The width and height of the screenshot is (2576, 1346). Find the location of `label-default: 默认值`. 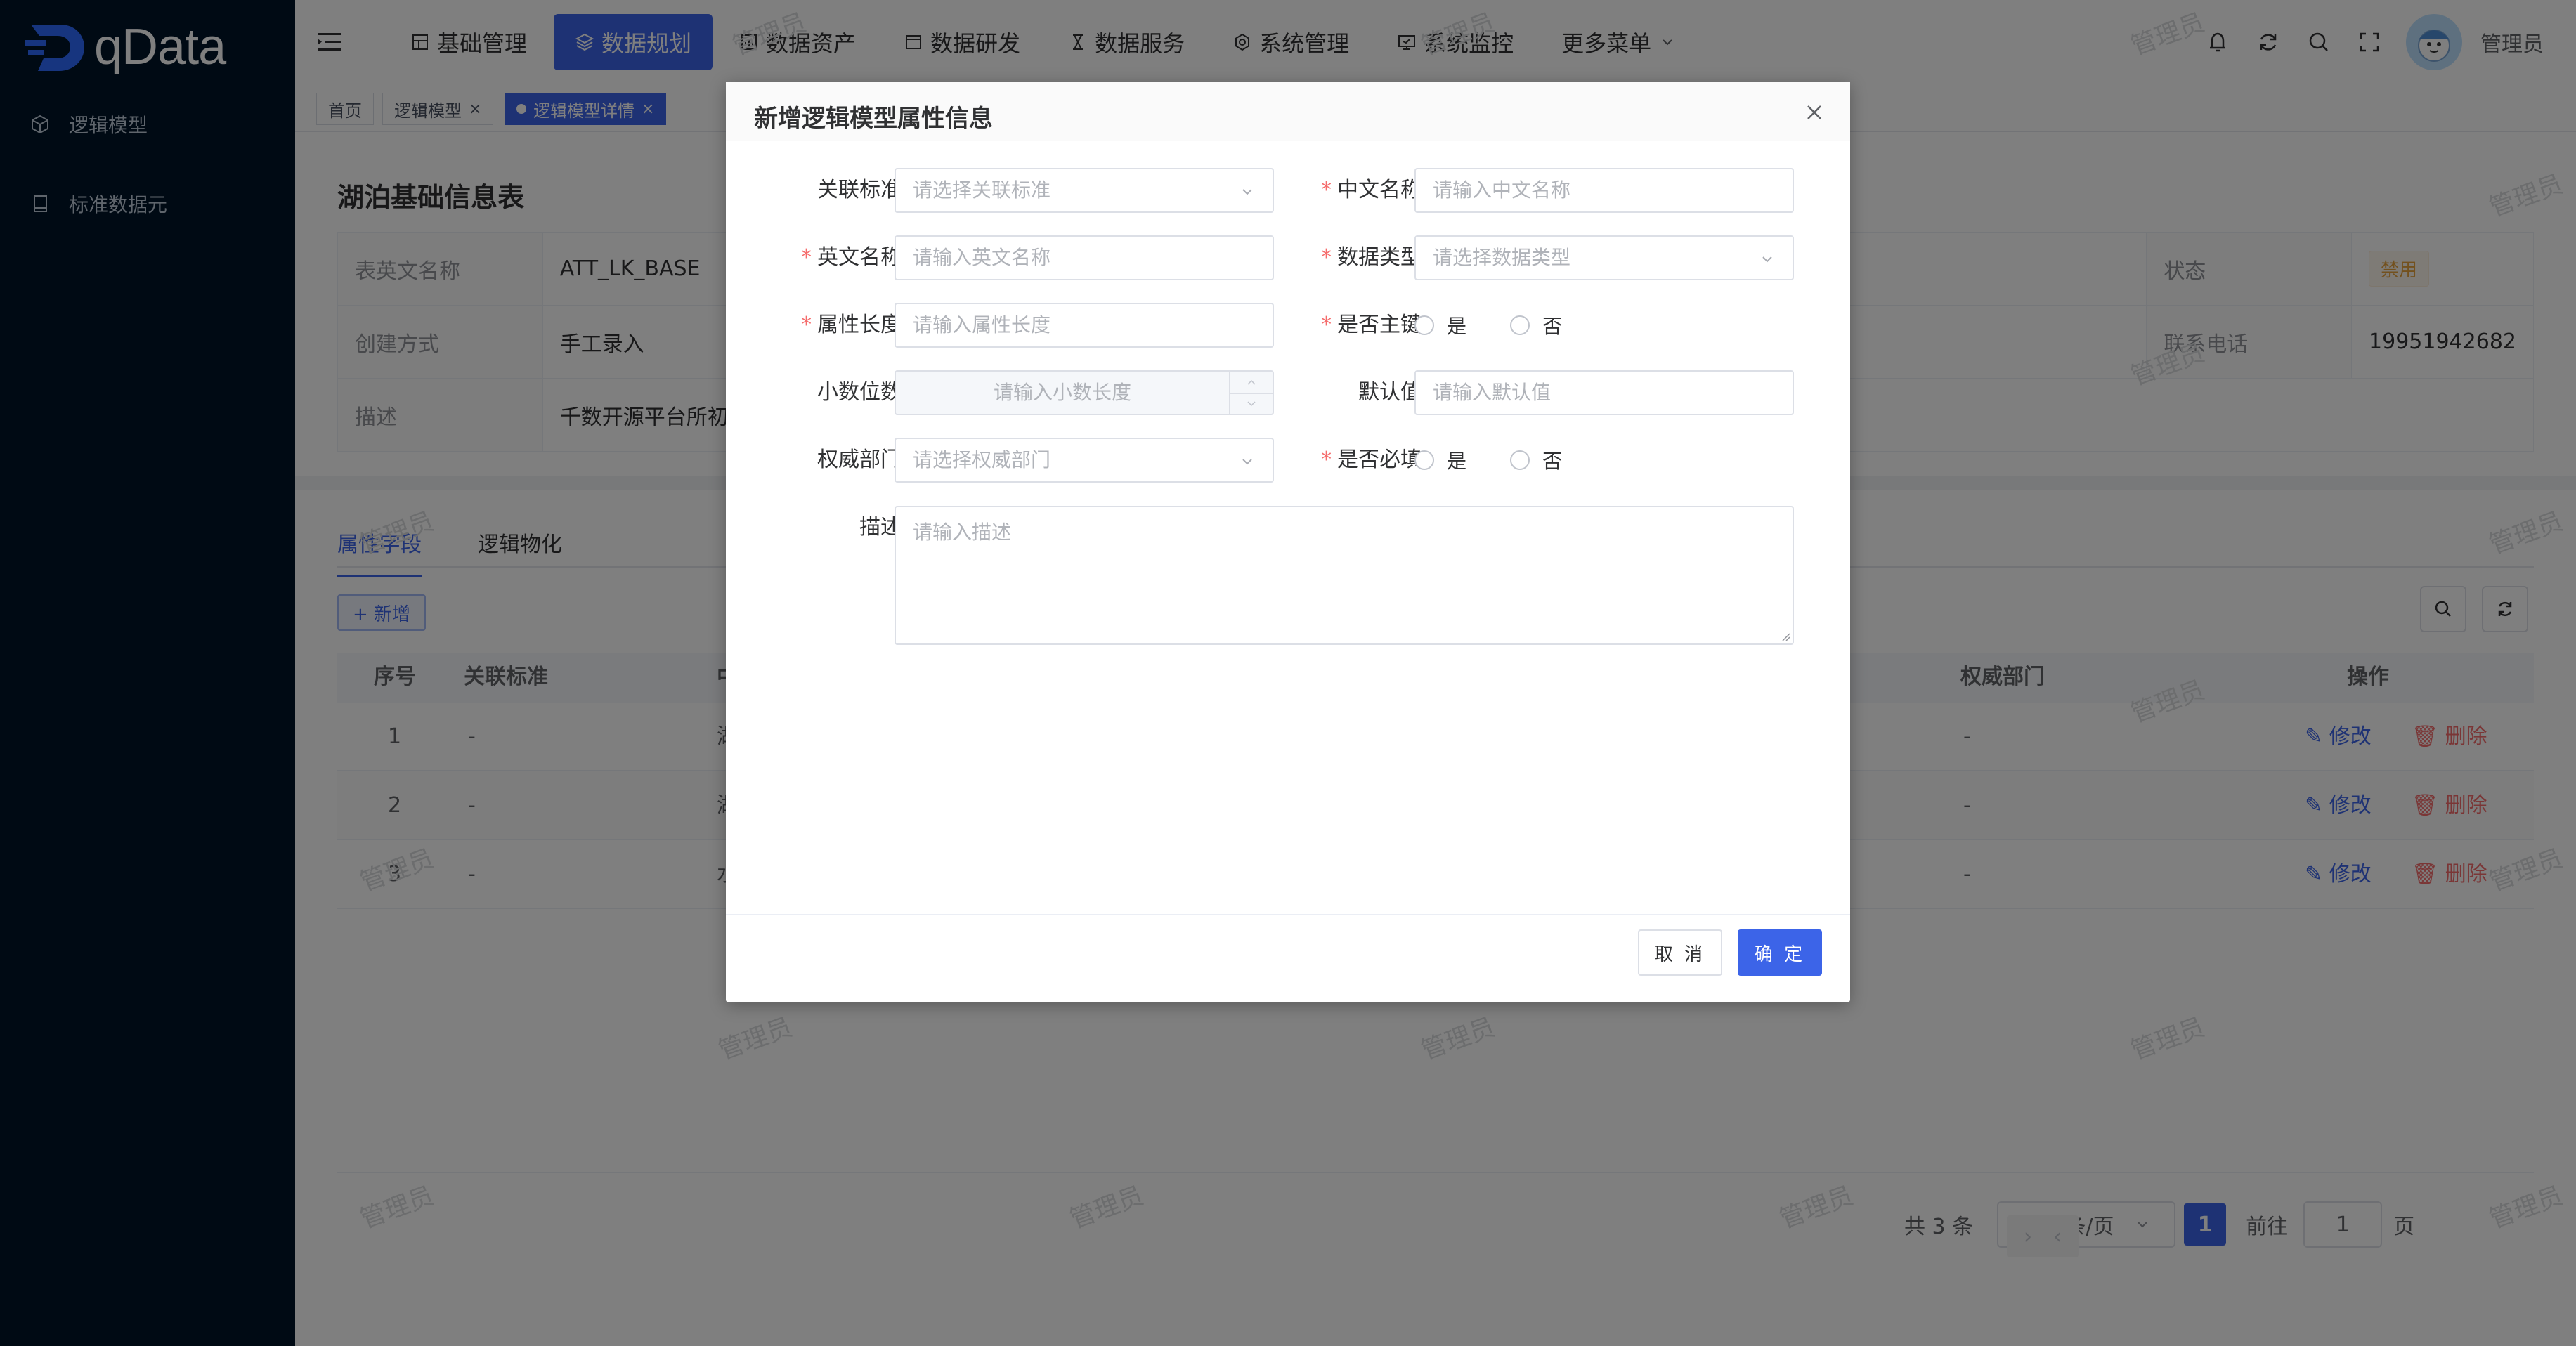

label-default: 默认值 is located at coordinates (1344, 392).